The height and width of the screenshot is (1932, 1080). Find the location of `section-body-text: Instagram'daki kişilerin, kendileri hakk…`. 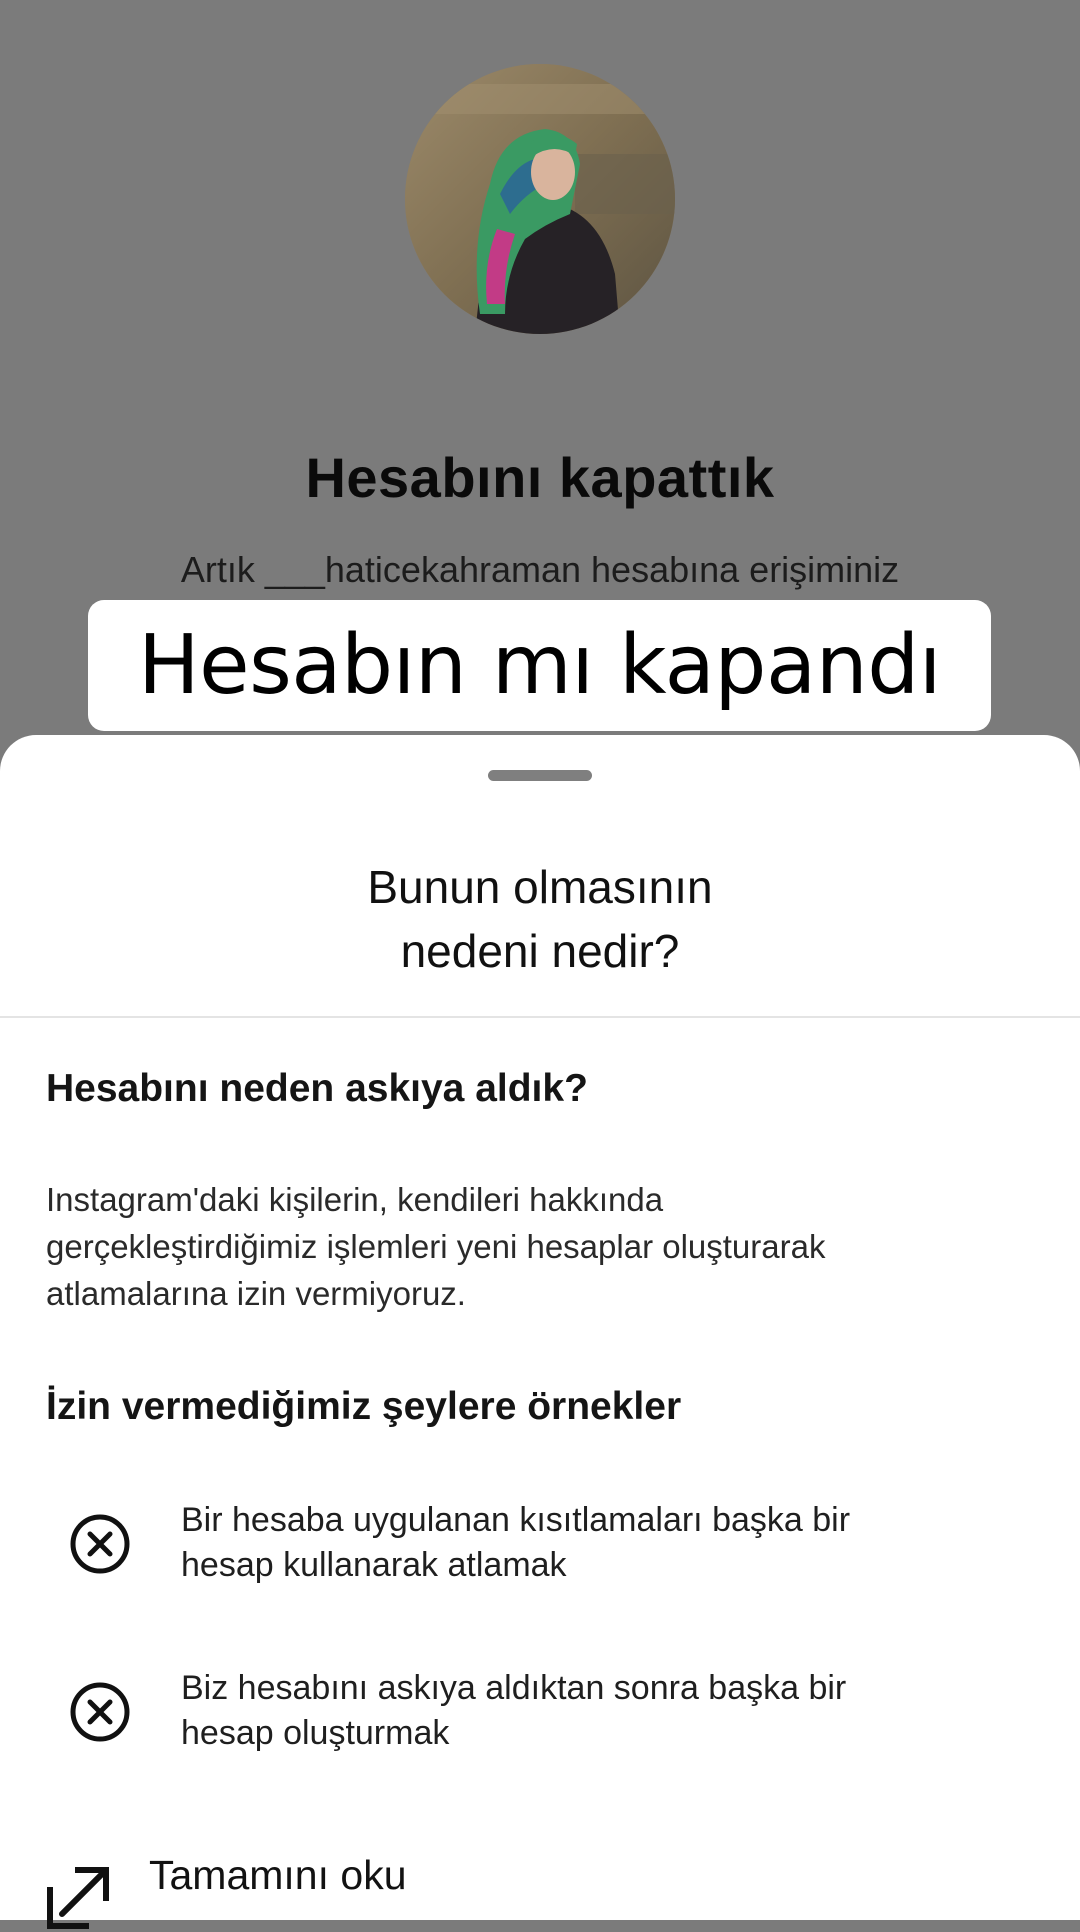

section-body-text: Instagram'daki kişilerin, kendileri hakk… is located at coordinates (541, 1246).